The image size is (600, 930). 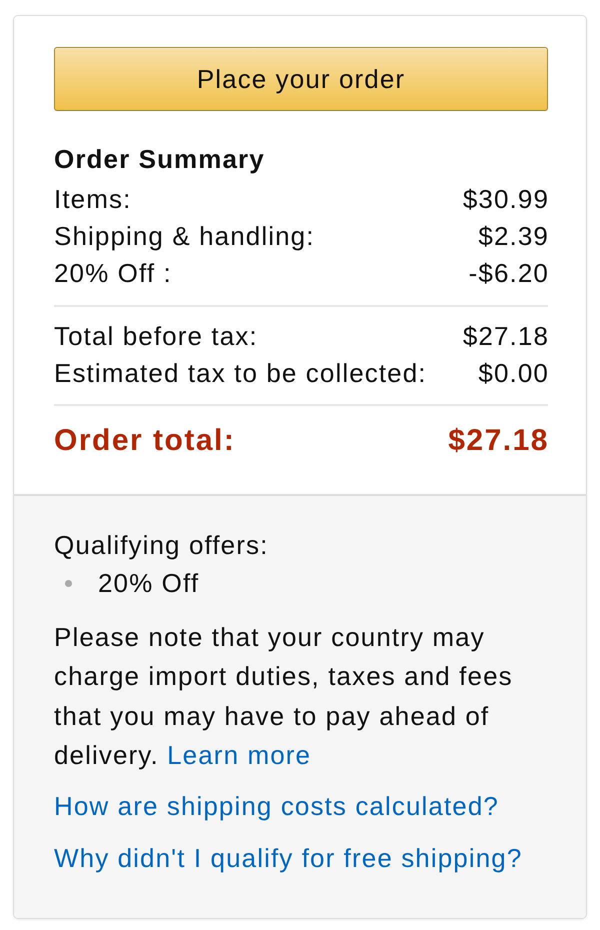 I want to click on summary-value: $2.39, so click(x=513, y=236).